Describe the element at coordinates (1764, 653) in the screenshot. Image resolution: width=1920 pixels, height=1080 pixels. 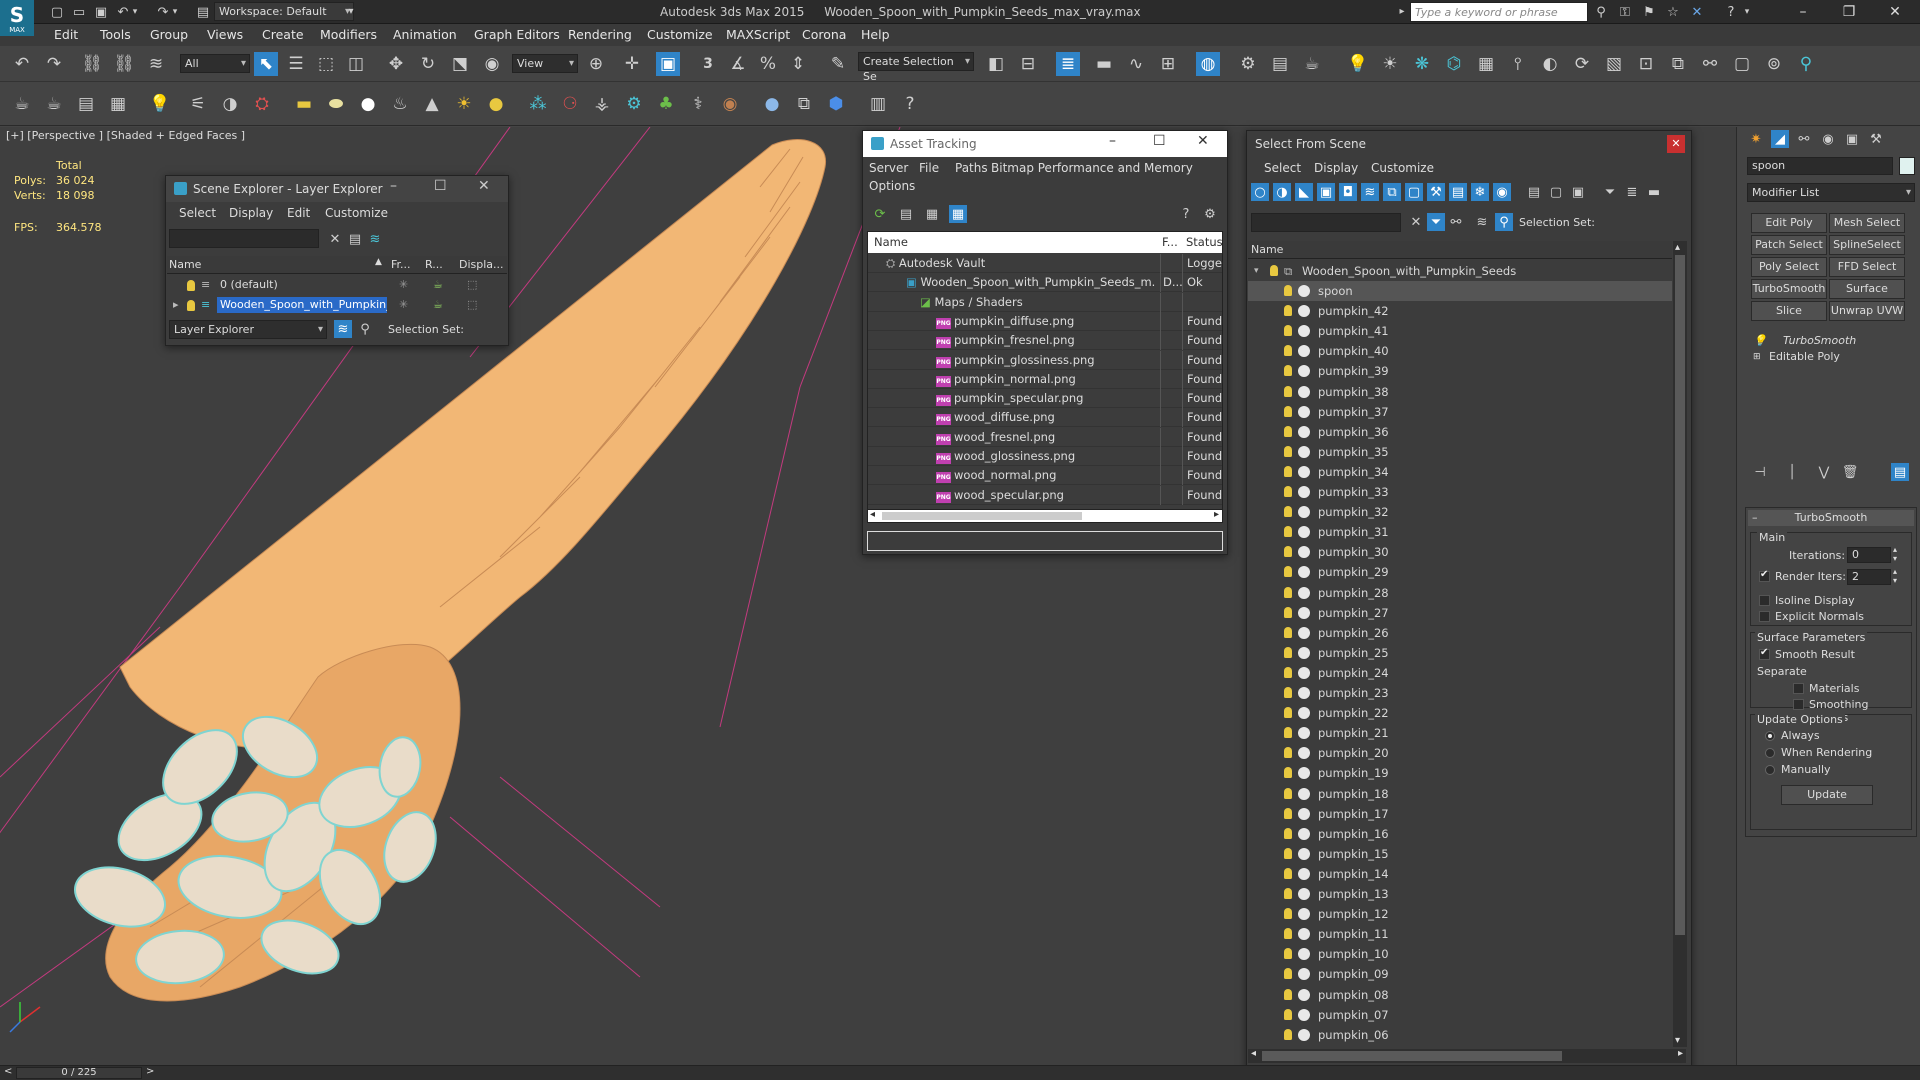
I see `smooth-result-checkbox` at that location.